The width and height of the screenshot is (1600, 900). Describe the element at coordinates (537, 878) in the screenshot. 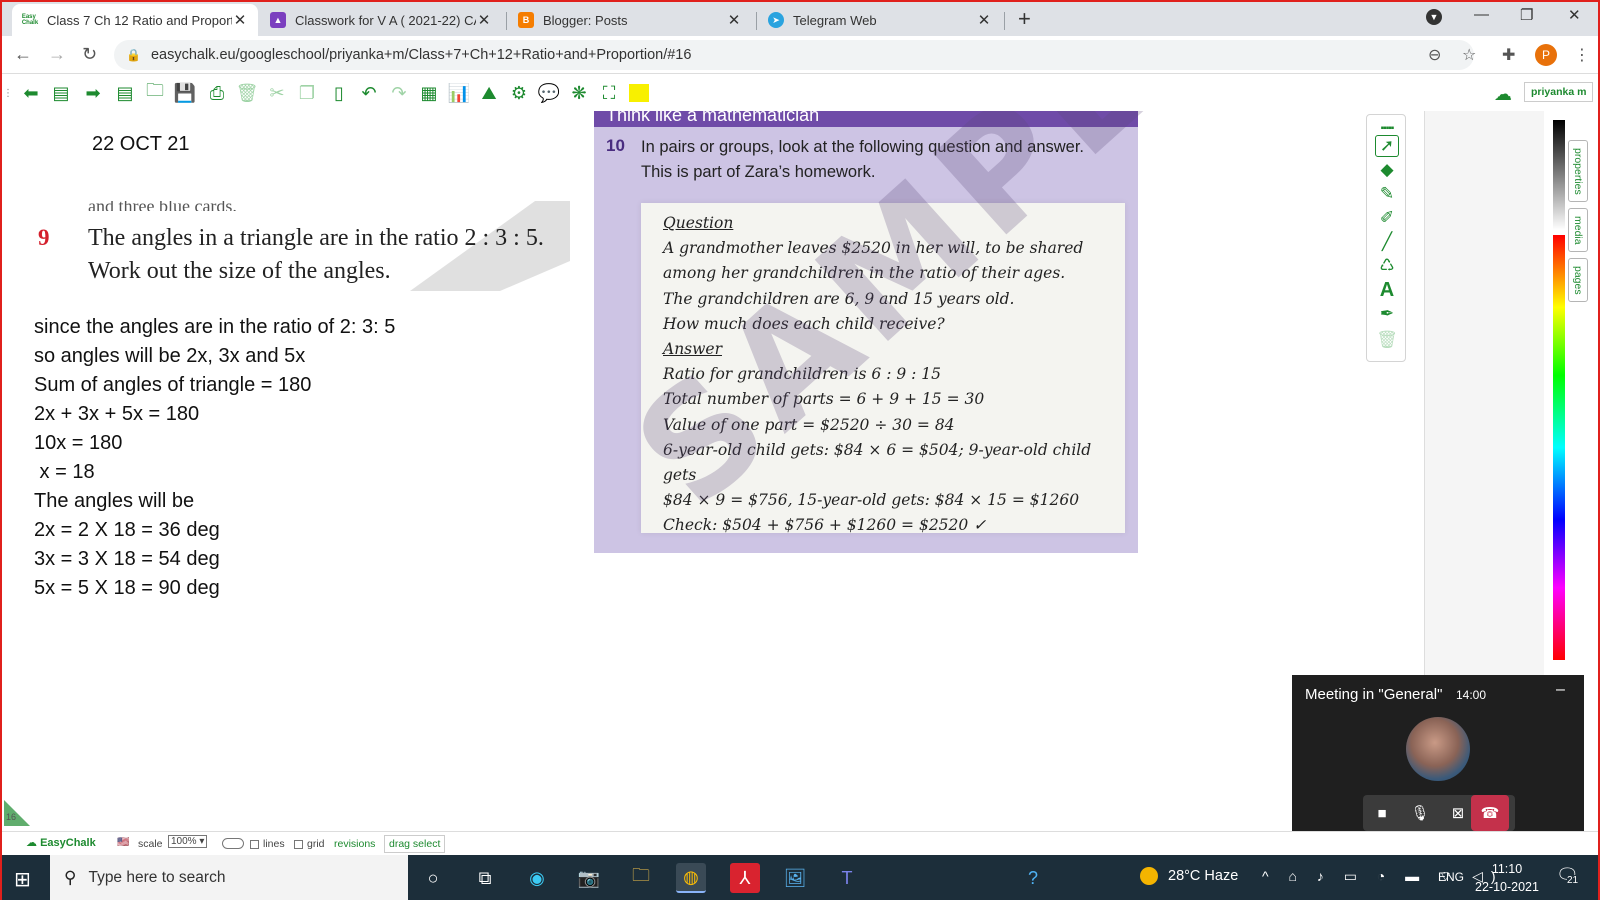

I see `edge-icon: ◉` at that location.